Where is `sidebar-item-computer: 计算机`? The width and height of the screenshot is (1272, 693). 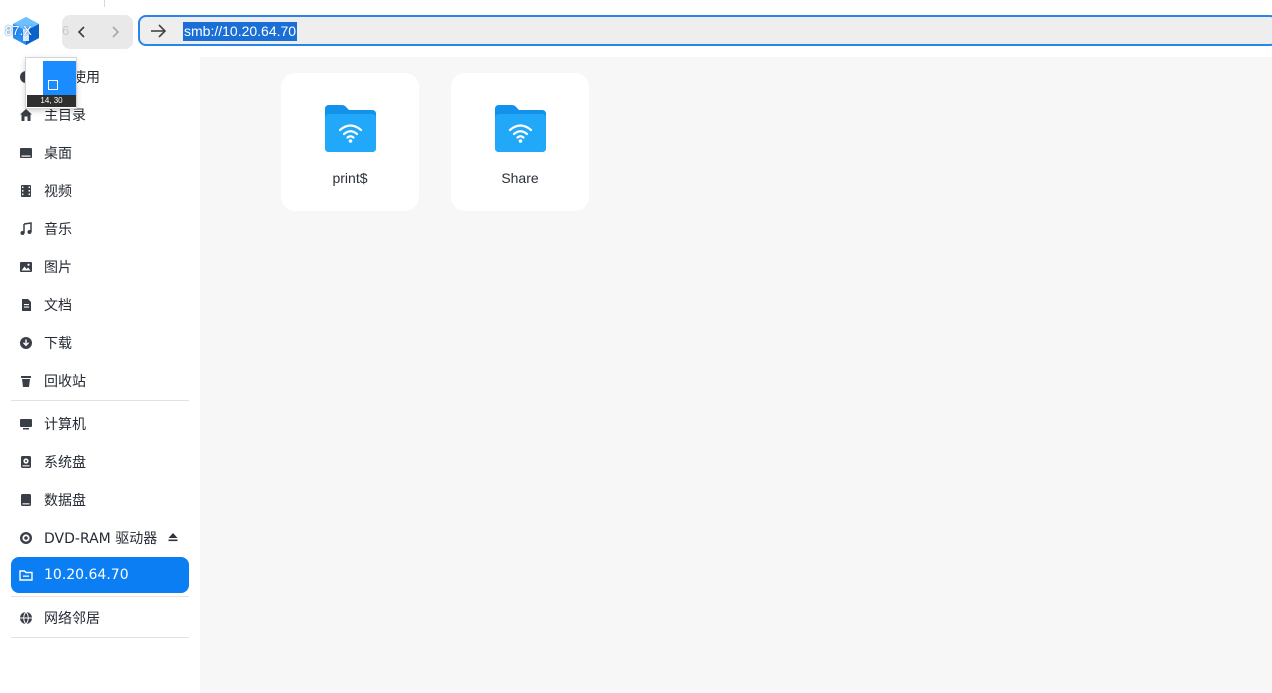
sidebar-item-computer: 计算机 is located at coordinates (100, 424).